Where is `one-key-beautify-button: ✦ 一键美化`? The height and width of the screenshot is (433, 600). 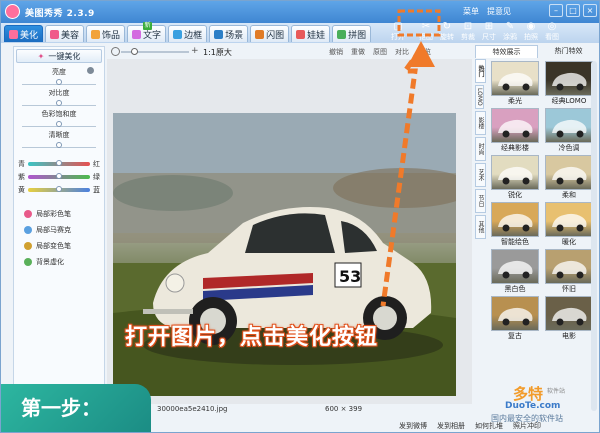 one-key-beautify-button: ✦ 一键美化 is located at coordinates (59, 56).